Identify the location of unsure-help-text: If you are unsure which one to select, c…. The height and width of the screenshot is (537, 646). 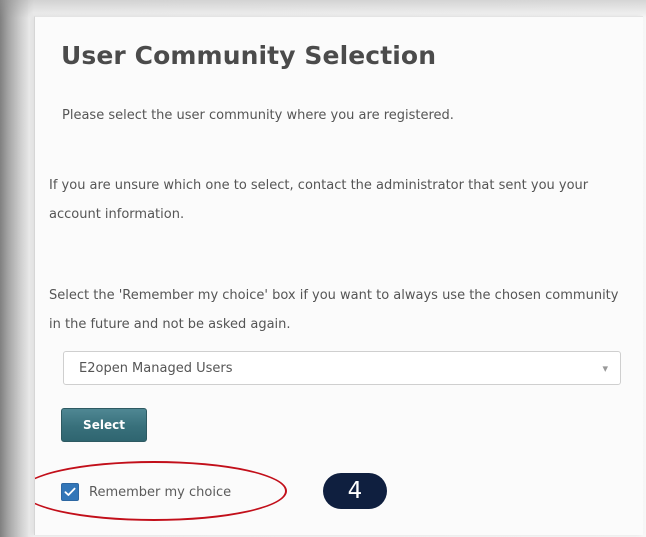
(319, 200).